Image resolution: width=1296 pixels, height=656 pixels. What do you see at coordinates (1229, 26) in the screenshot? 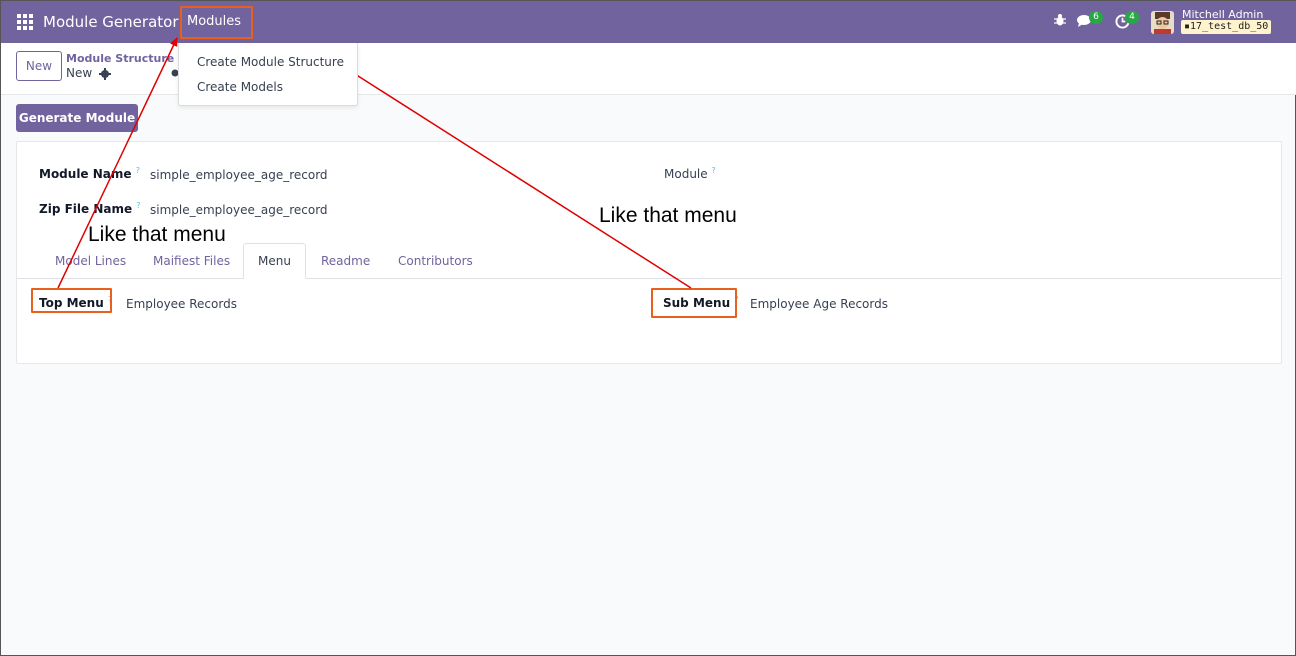
I see `database-name: 17_test_db_50` at bounding box center [1229, 26].